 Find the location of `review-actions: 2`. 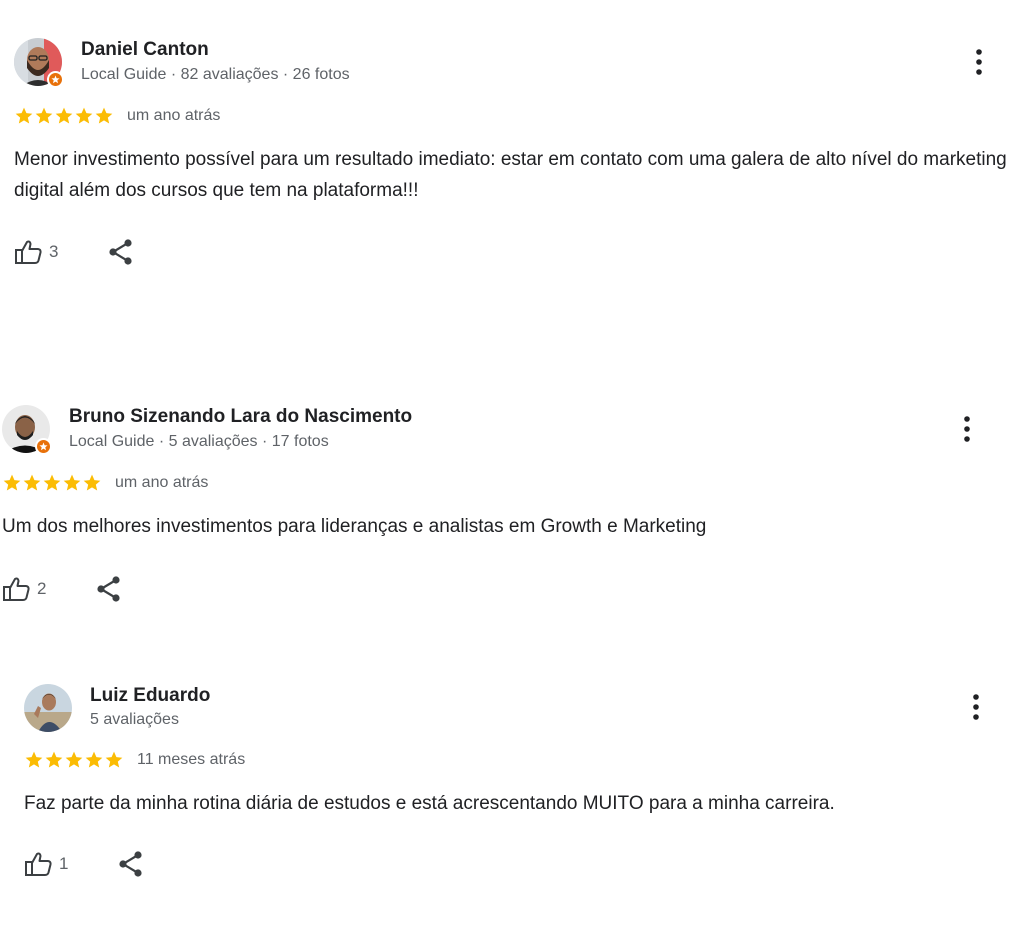

review-actions: 2 is located at coordinates (62, 589).